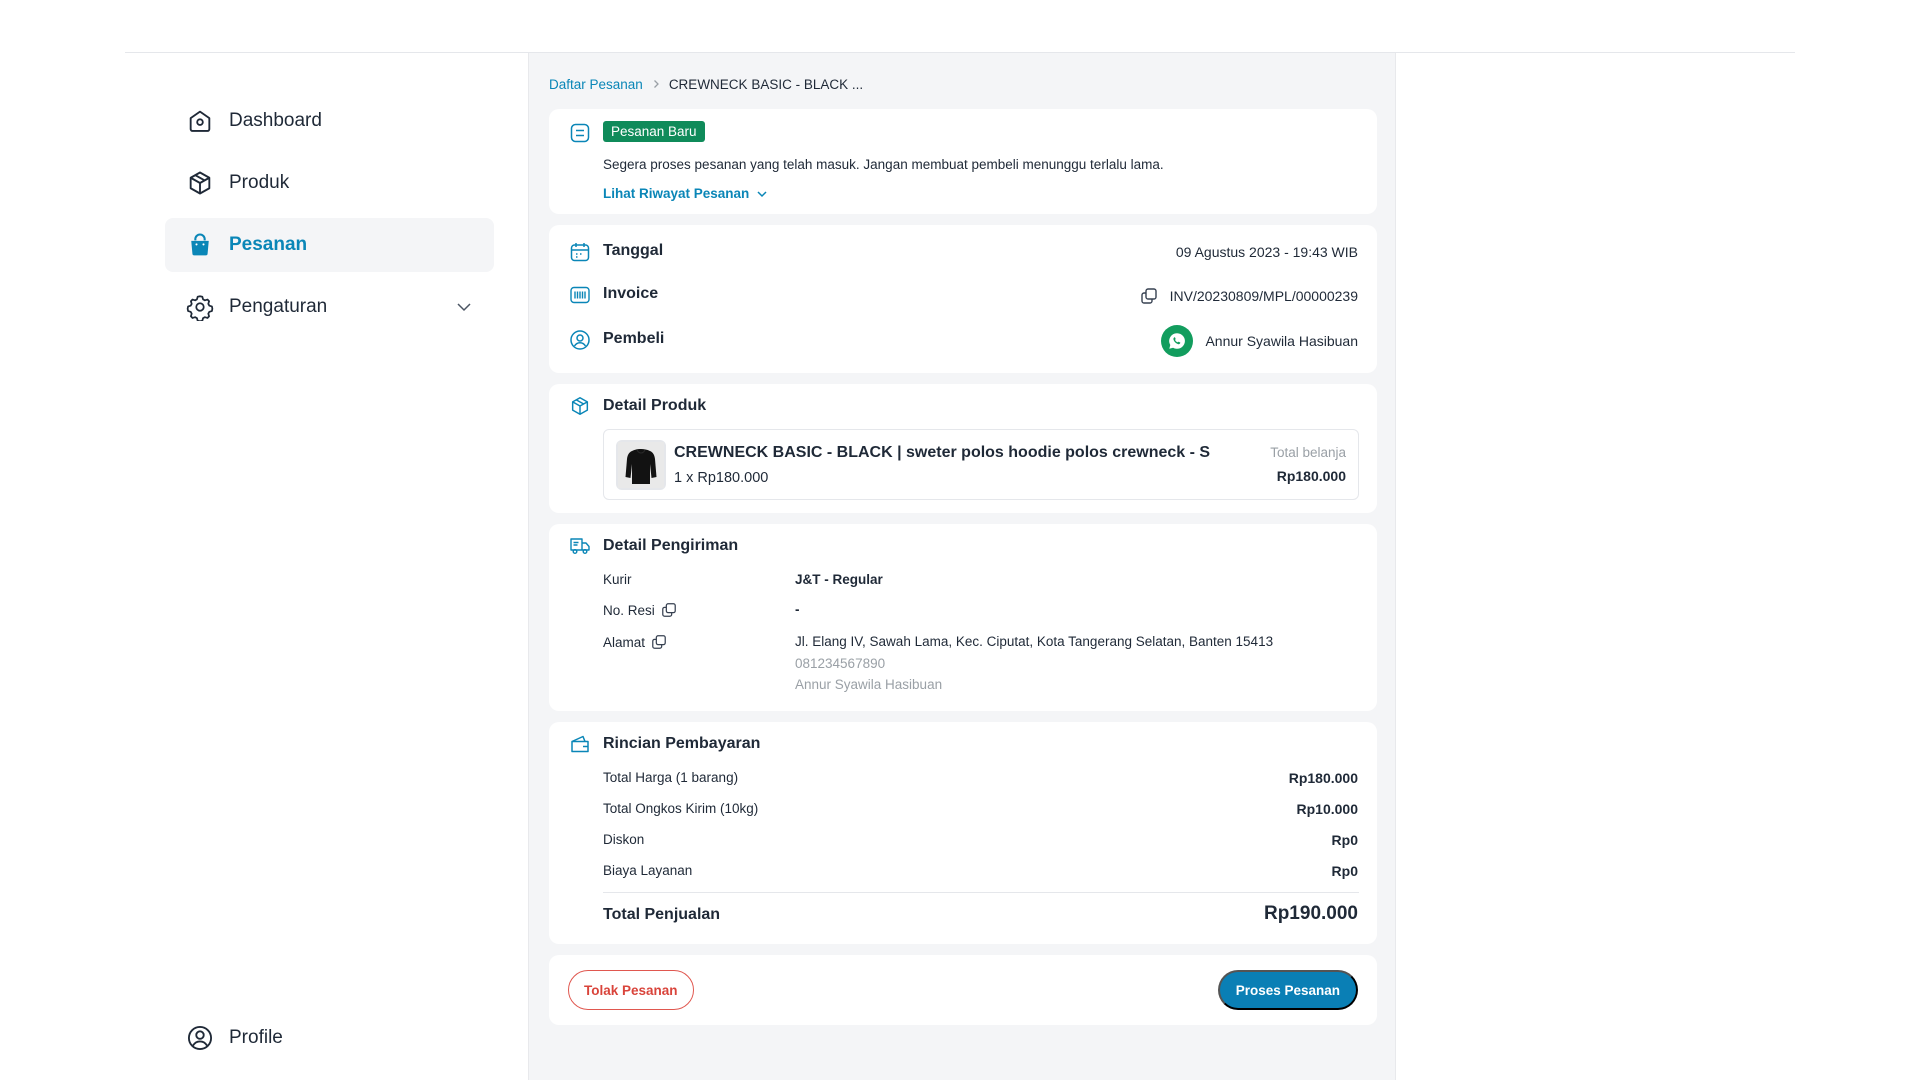  Describe the element at coordinates (617, 579) in the screenshot. I see `courier-label: Kurir` at that location.